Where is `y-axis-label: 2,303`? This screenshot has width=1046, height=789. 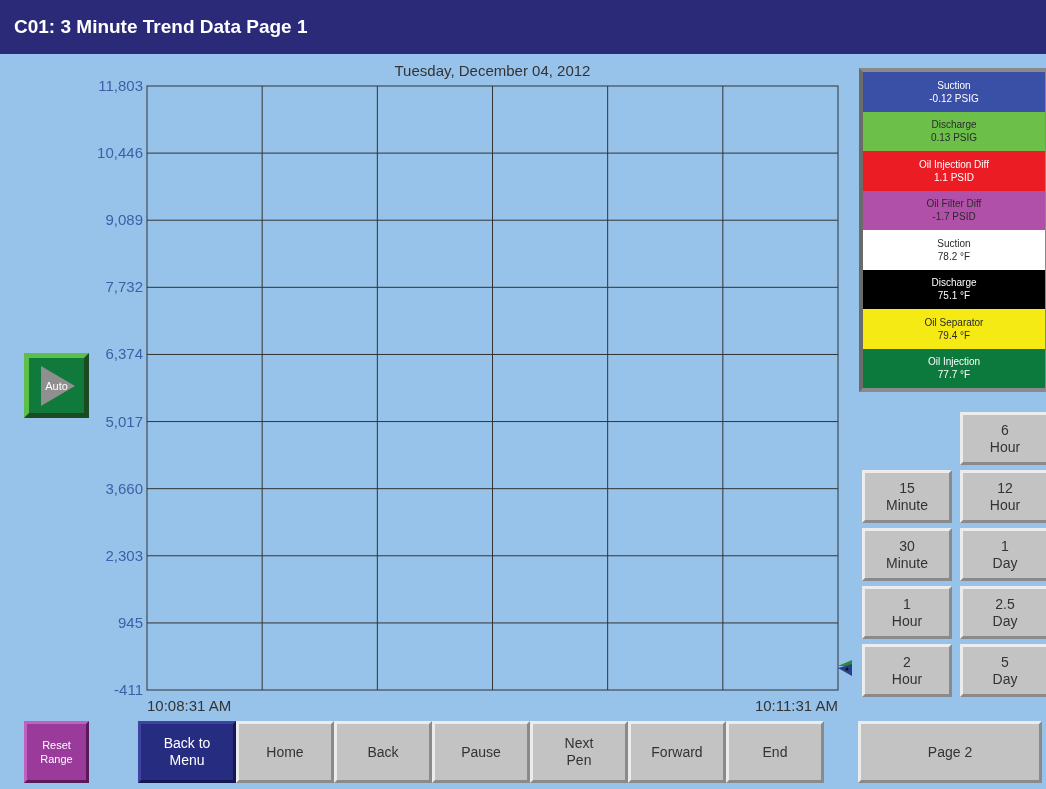 y-axis-label: 2,303 is located at coordinates (124, 555).